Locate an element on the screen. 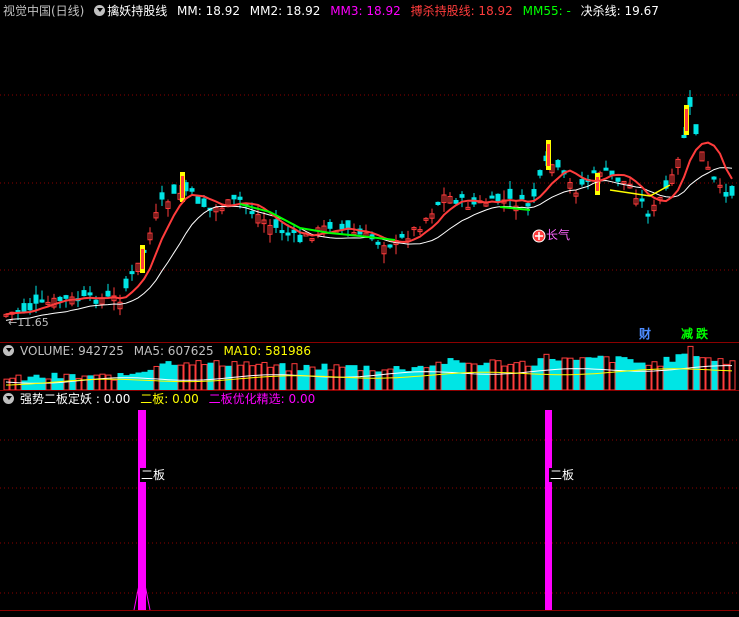 The height and width of the screenshot is (617, 739). mm2-value: MM2: 18.92 is located at coordinates (285, 11).